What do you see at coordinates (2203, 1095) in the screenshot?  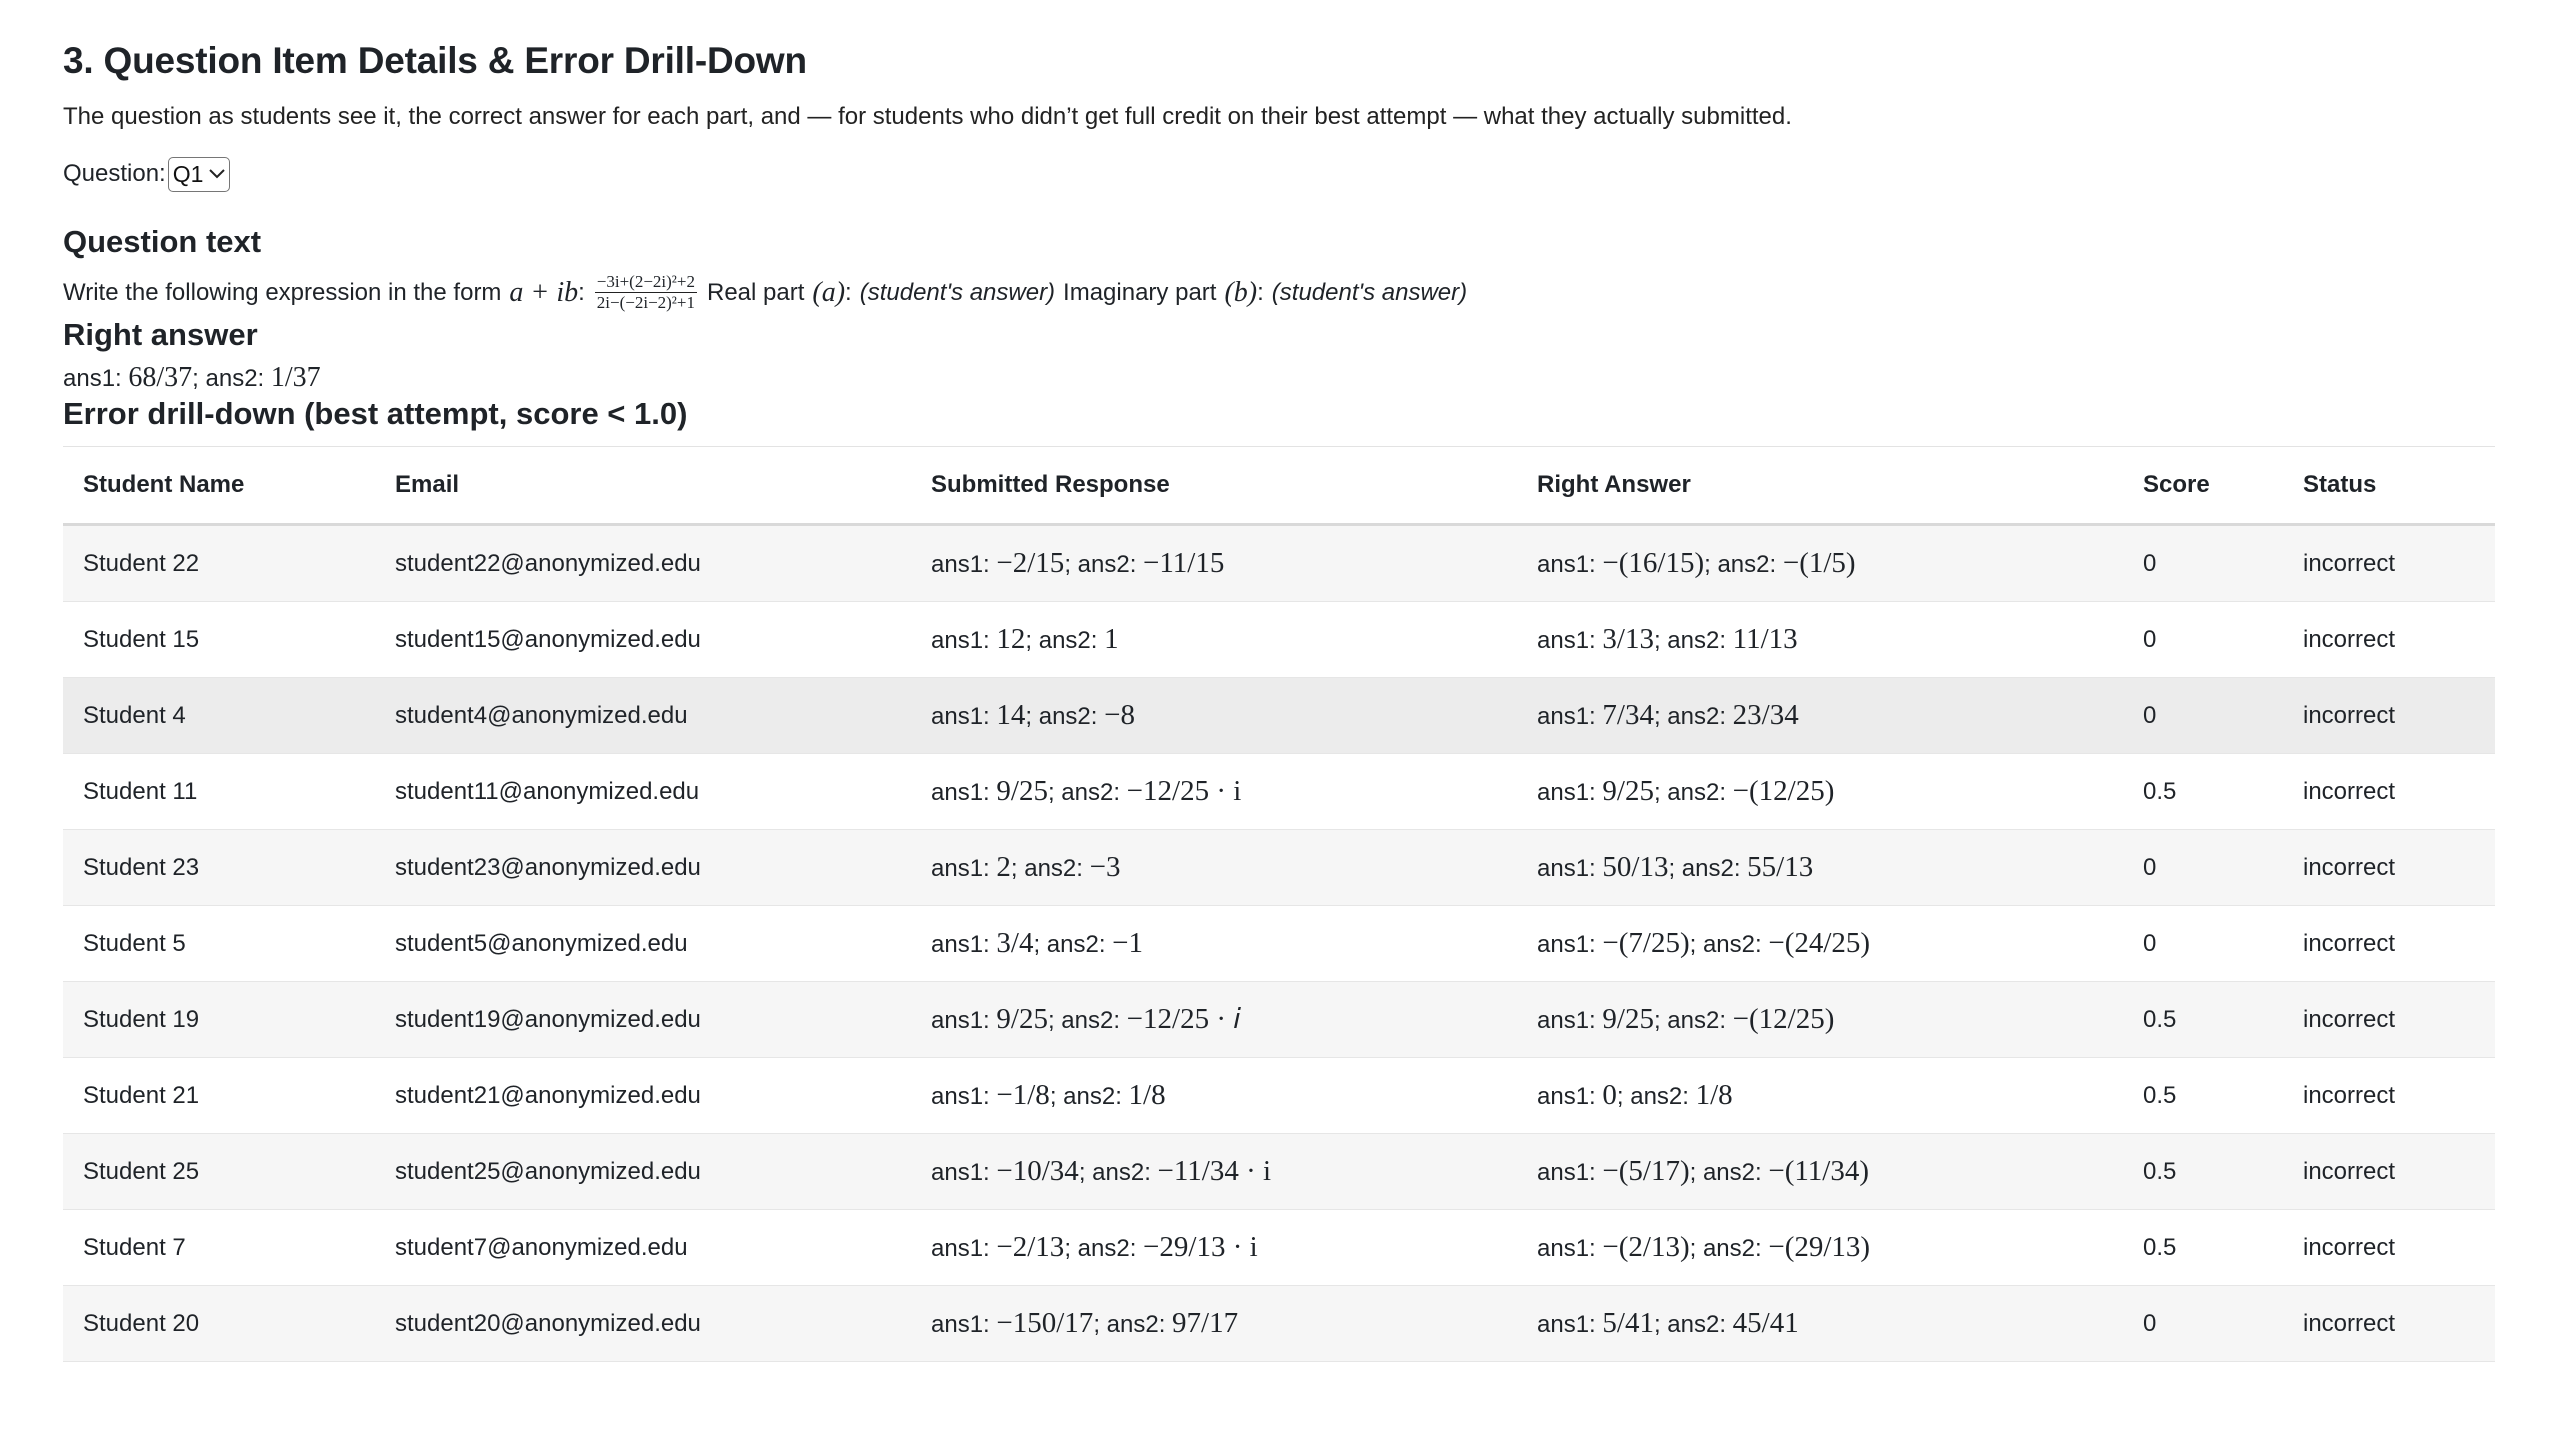 I see `cell-score: 0.5` at bounding box center [2203, 1095].